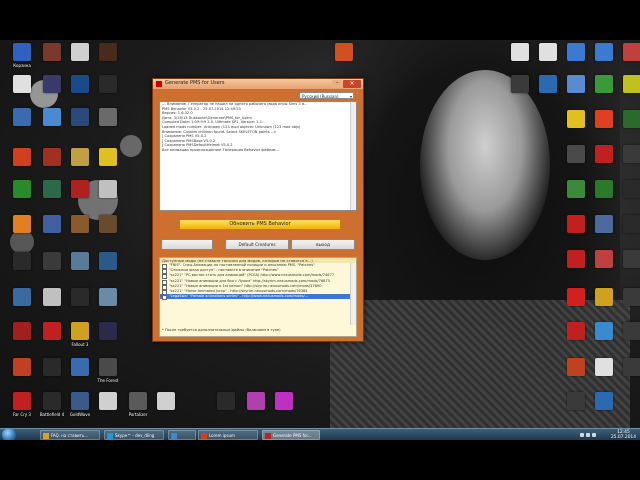  I want to click on volume-icon, so click(594, 435).